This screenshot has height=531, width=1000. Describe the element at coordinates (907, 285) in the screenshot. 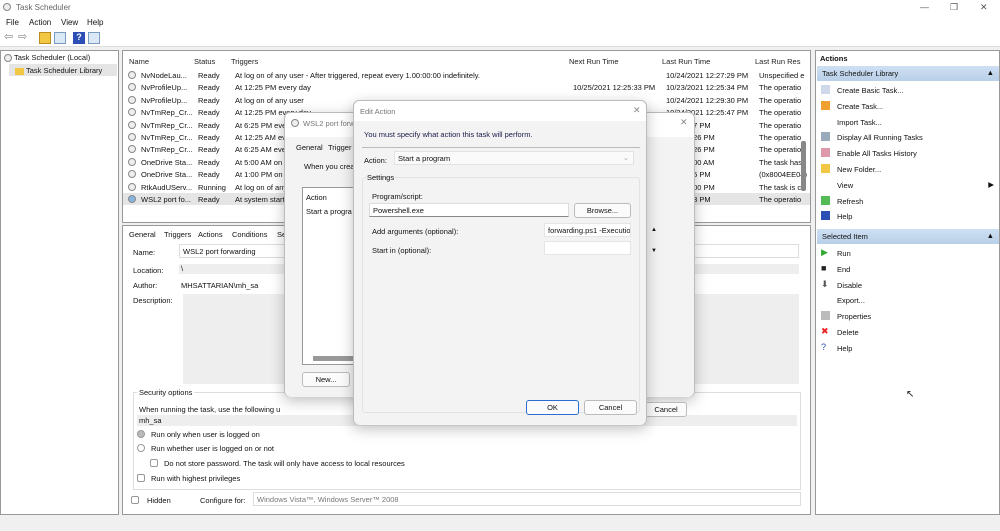

I see `action-disable: ⬇ Disable` at that location.